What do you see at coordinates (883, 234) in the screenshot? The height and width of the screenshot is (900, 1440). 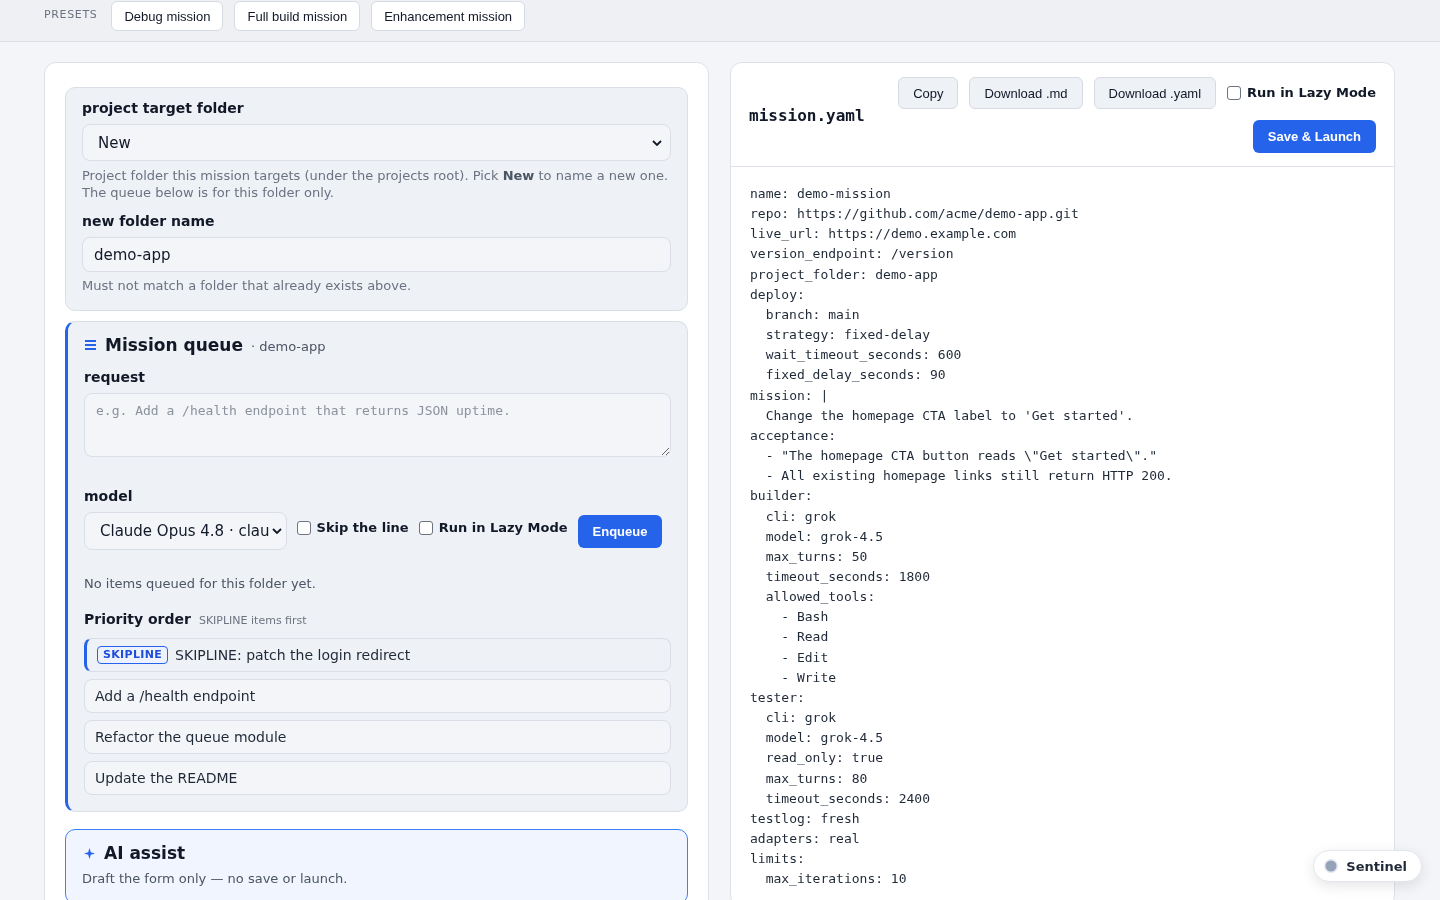 I see `code-line: live_url: https://demo.example.com` at bounding box center [883, 234].